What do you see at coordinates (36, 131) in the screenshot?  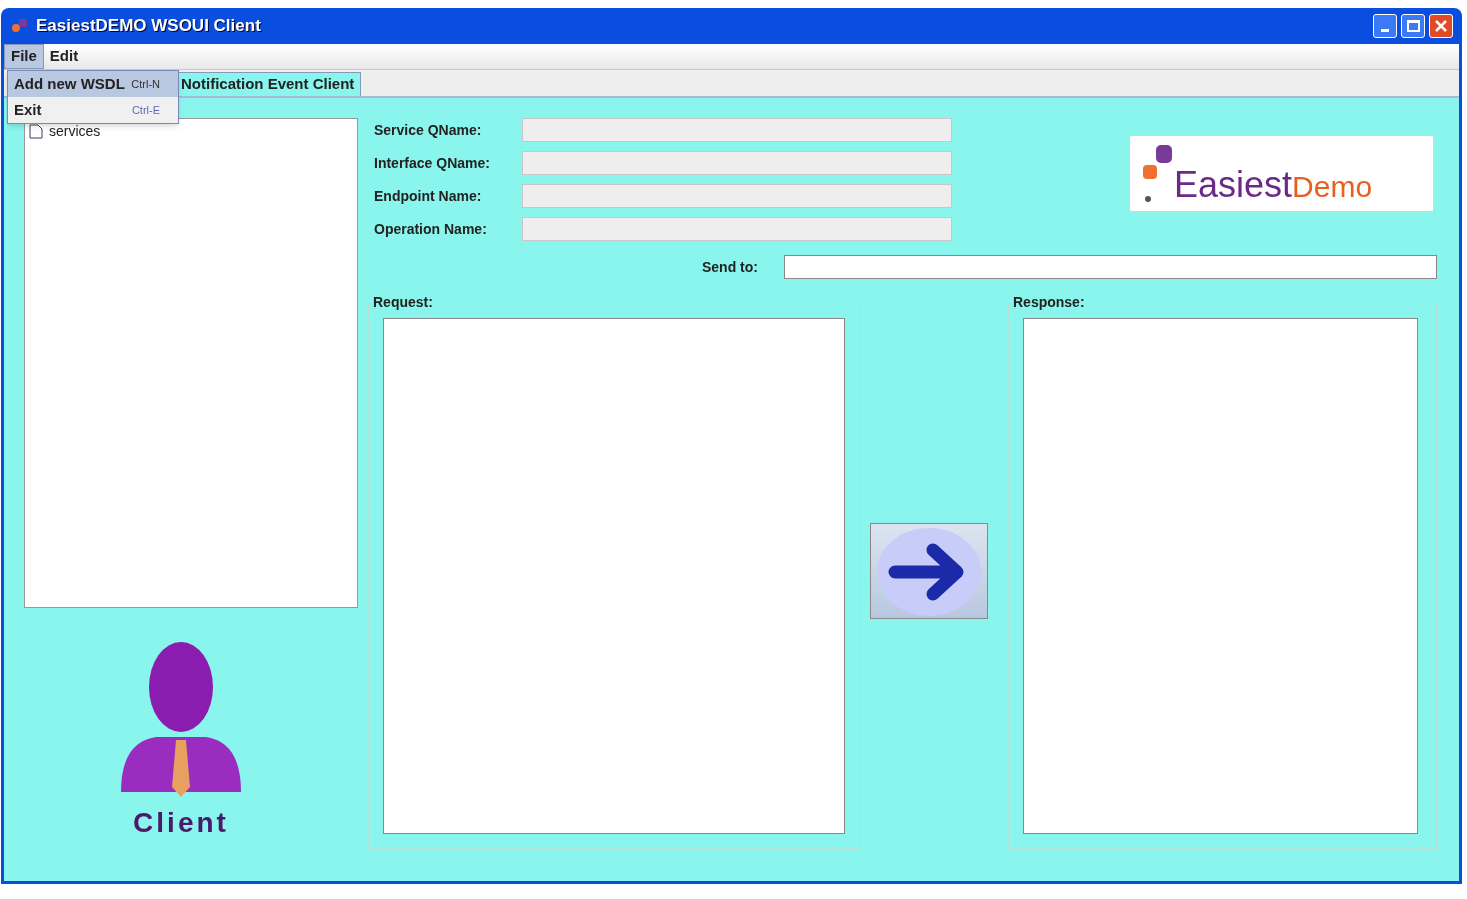 I see `file-icon` at bounding box center [36, 131].